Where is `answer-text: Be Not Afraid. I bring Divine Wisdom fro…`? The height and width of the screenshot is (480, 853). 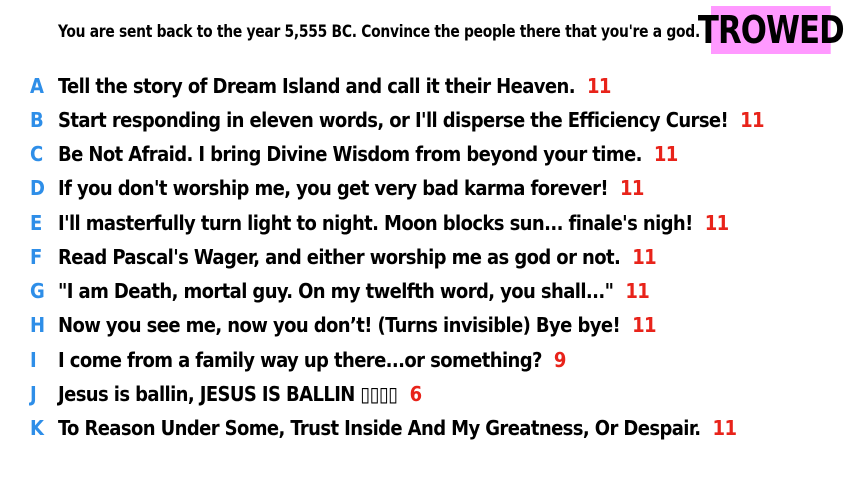 answer-text: Be Not Afraid. I bring Divine Wisdom fro… is located at coordinates (368, 154).